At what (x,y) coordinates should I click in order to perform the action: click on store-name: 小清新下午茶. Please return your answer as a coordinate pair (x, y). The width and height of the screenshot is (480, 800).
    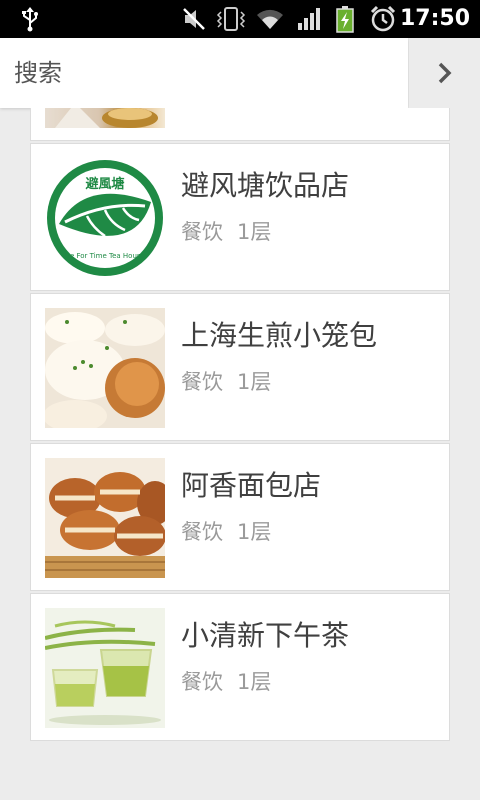
    Looking at the image, I should click on (265, 635).